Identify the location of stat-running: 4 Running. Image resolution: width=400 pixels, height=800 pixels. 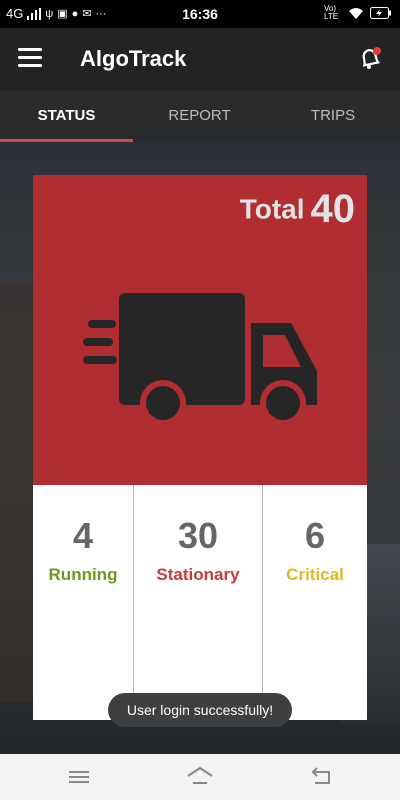
(83, 602).